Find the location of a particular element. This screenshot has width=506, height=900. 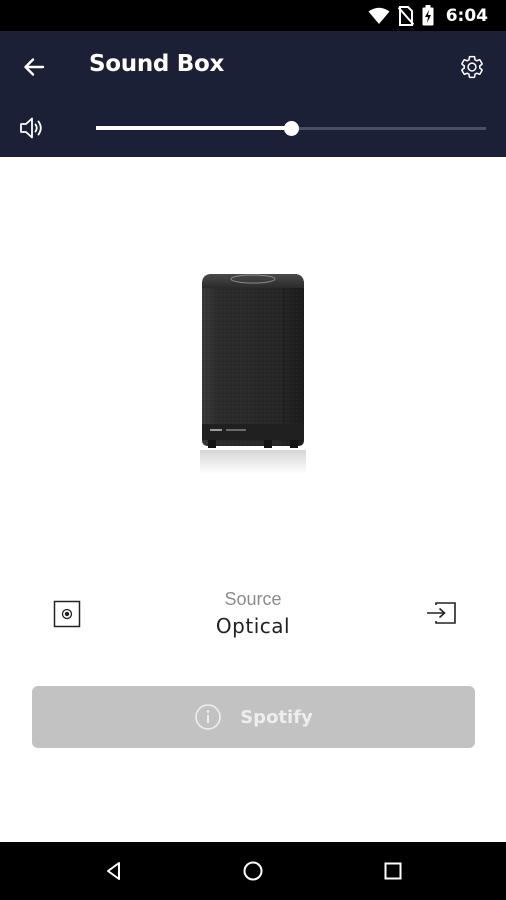

recents-square-icon is located at coordinates (393, 871).